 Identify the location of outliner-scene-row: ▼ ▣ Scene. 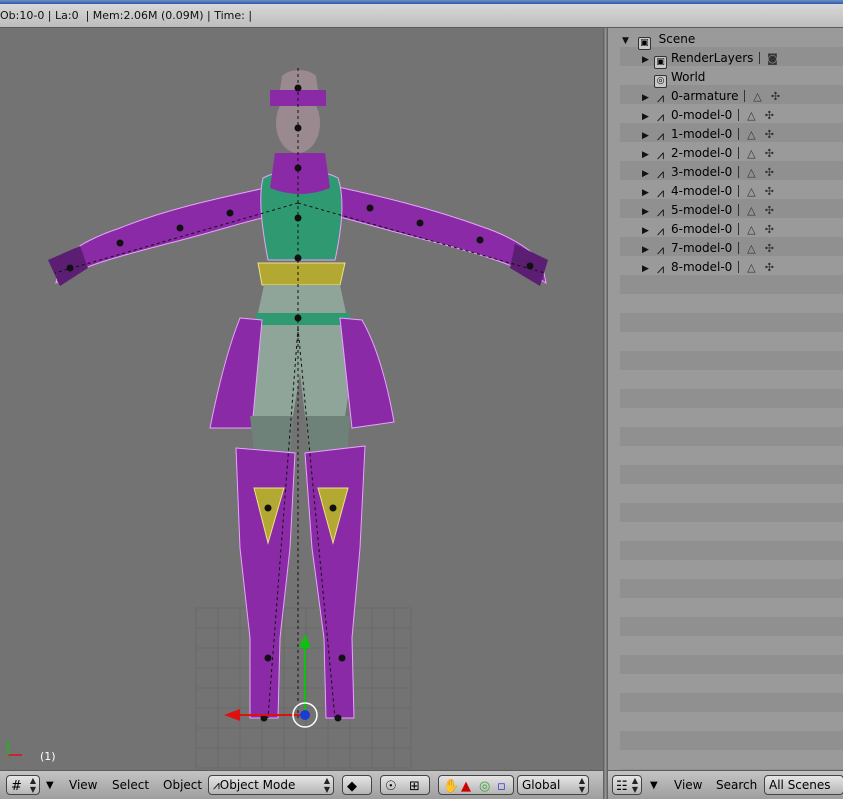
(659, 40).